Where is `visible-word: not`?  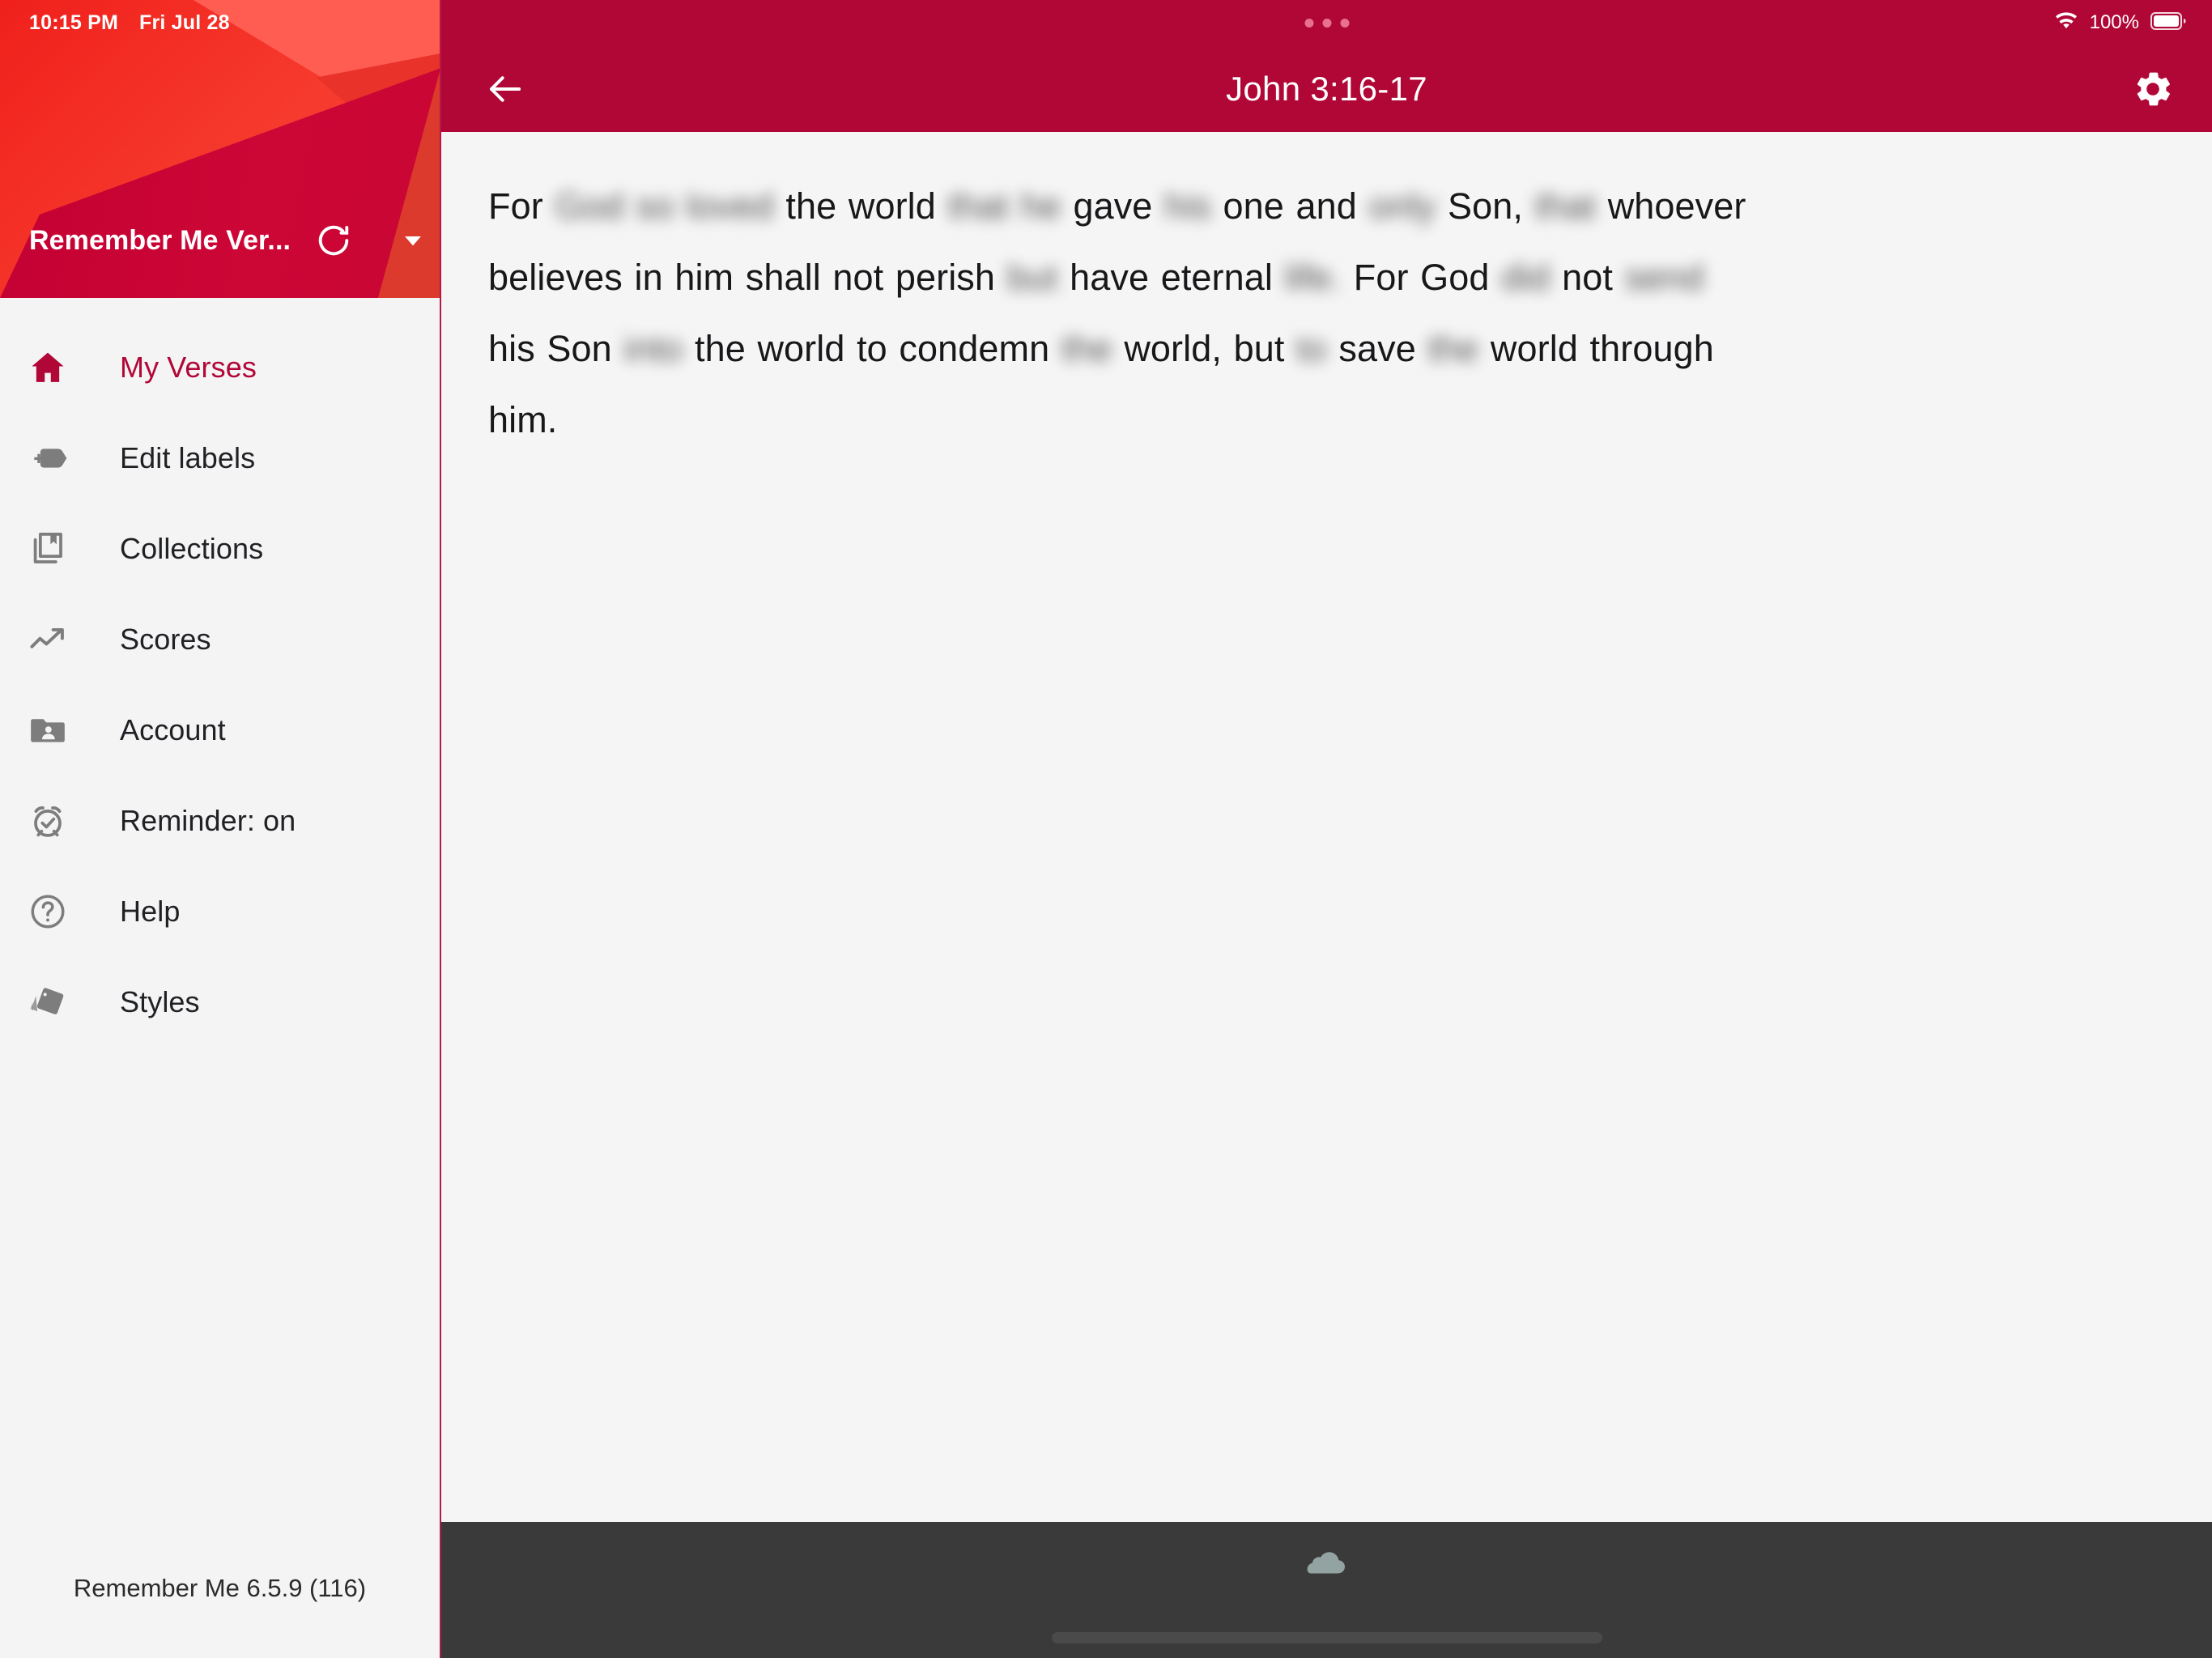 visible-word: not is located at coordinates (1588, 277).